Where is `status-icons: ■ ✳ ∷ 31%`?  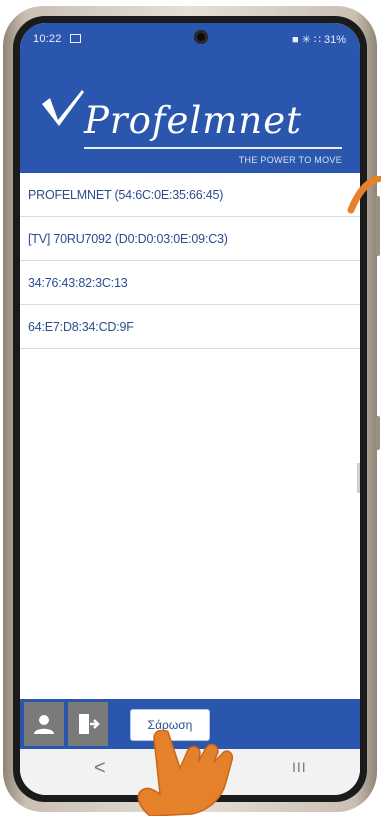
status-icons: ■ ✳ ∷ 31% is located at coordinates (318, 40).